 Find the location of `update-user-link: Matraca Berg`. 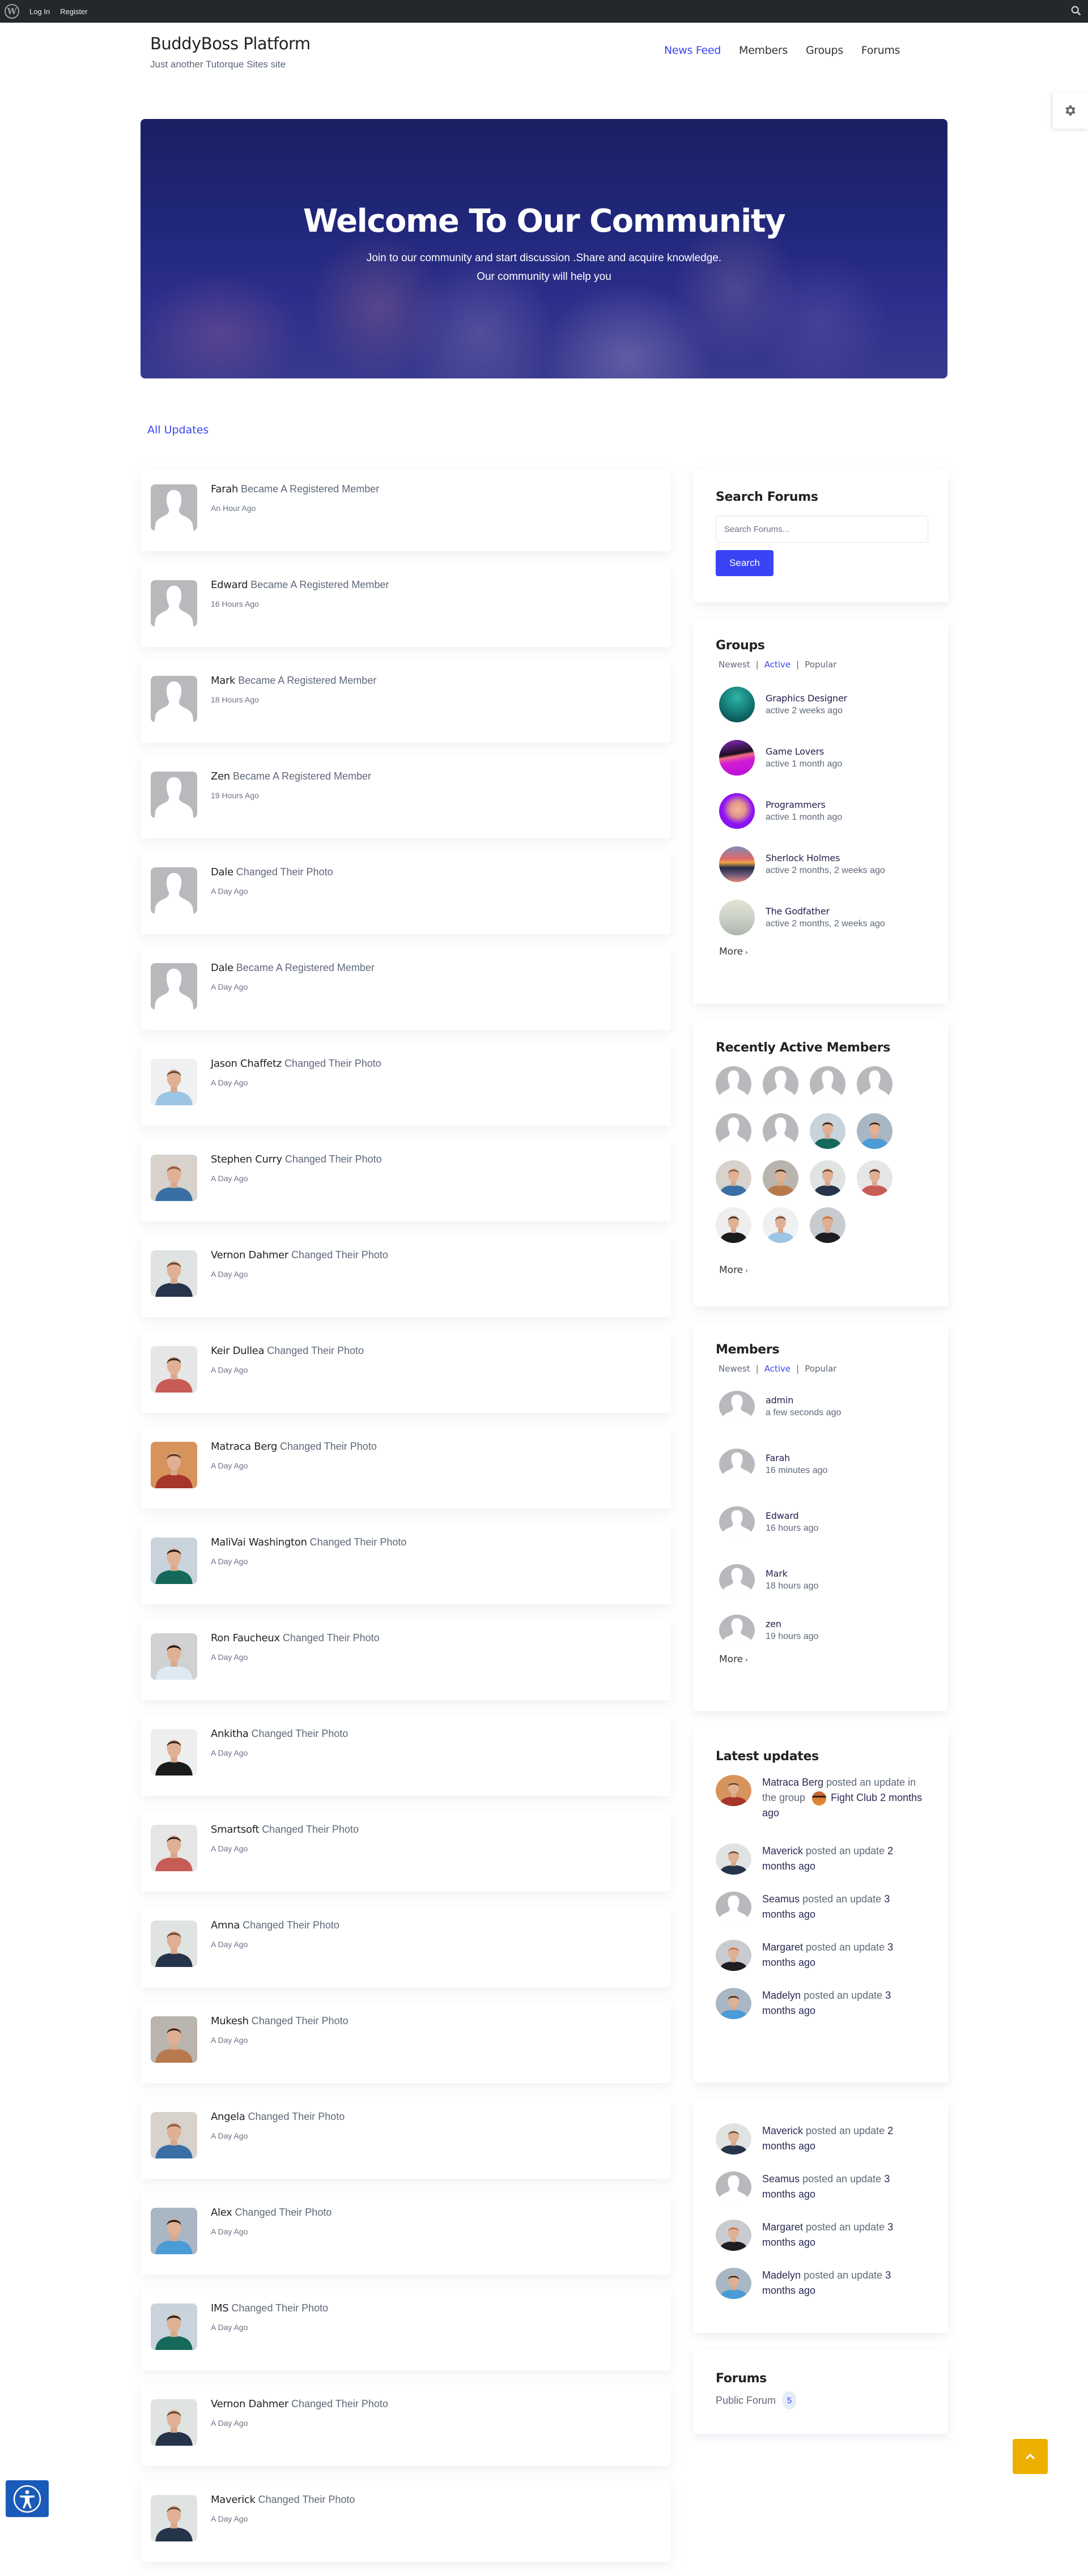

update-user-link: Matraca Berg is located at coordinates (792, 1782).